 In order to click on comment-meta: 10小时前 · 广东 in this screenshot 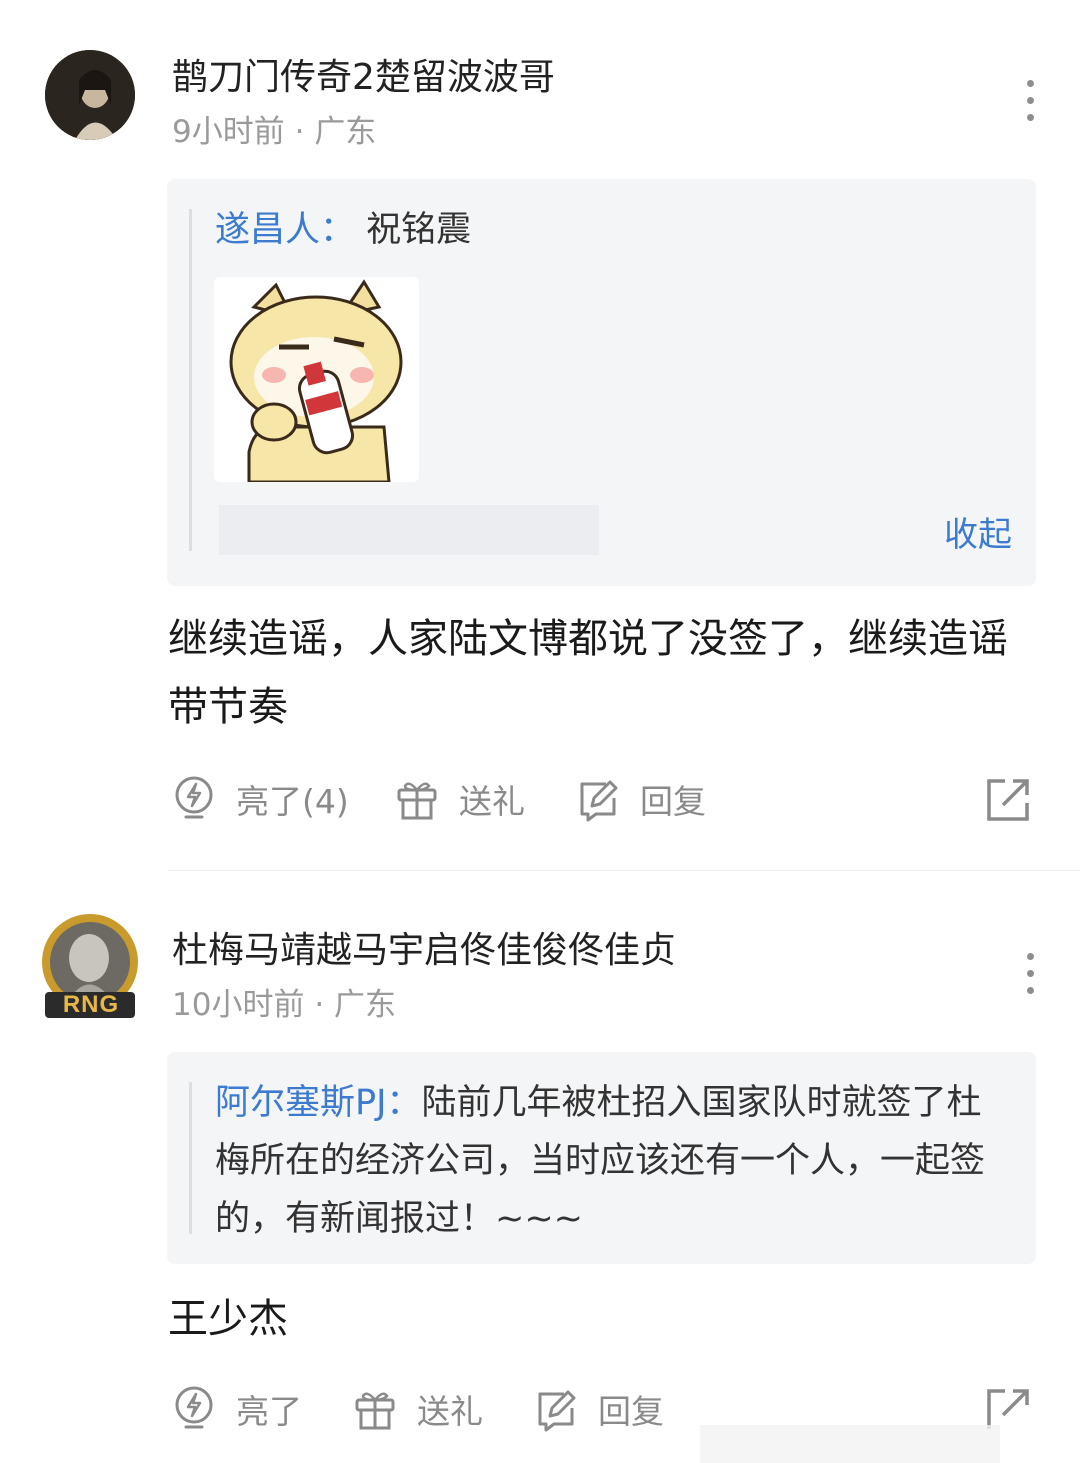, I will do `click(284, 1001)`.